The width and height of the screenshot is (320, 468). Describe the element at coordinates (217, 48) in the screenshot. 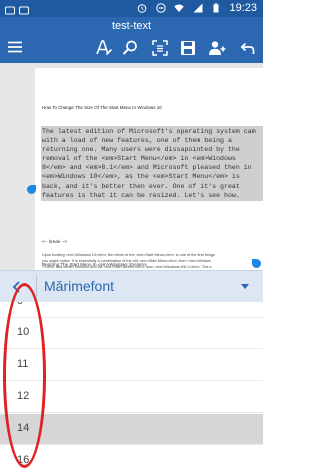

I see `add-person-icon` at that location.